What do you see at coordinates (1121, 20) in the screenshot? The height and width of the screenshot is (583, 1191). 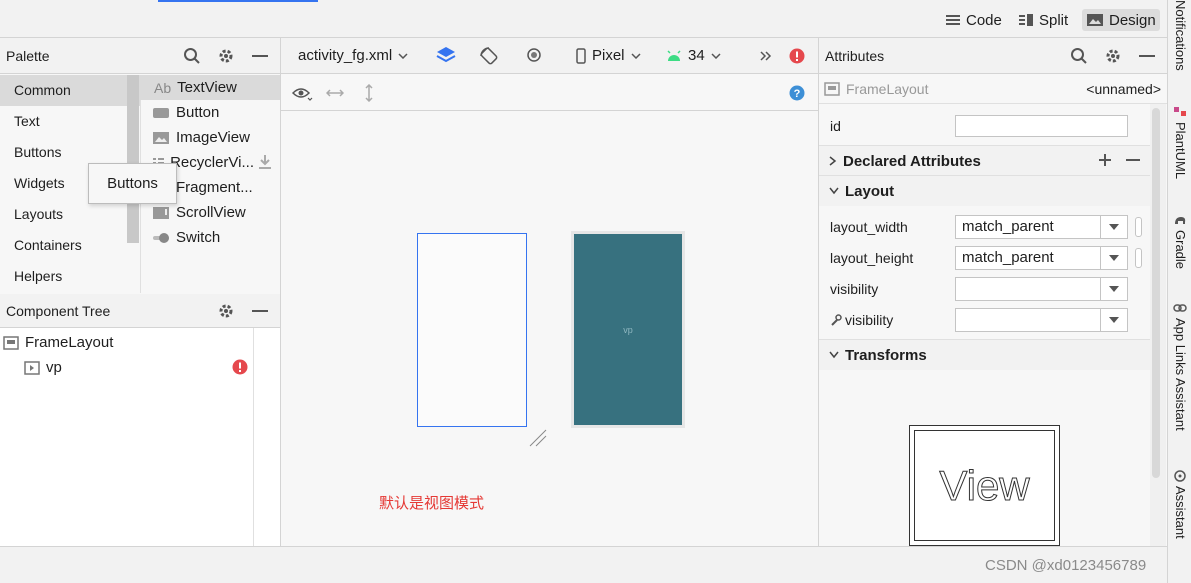 I see `design-mode-button: Design` at bounding box center [1121, 20].